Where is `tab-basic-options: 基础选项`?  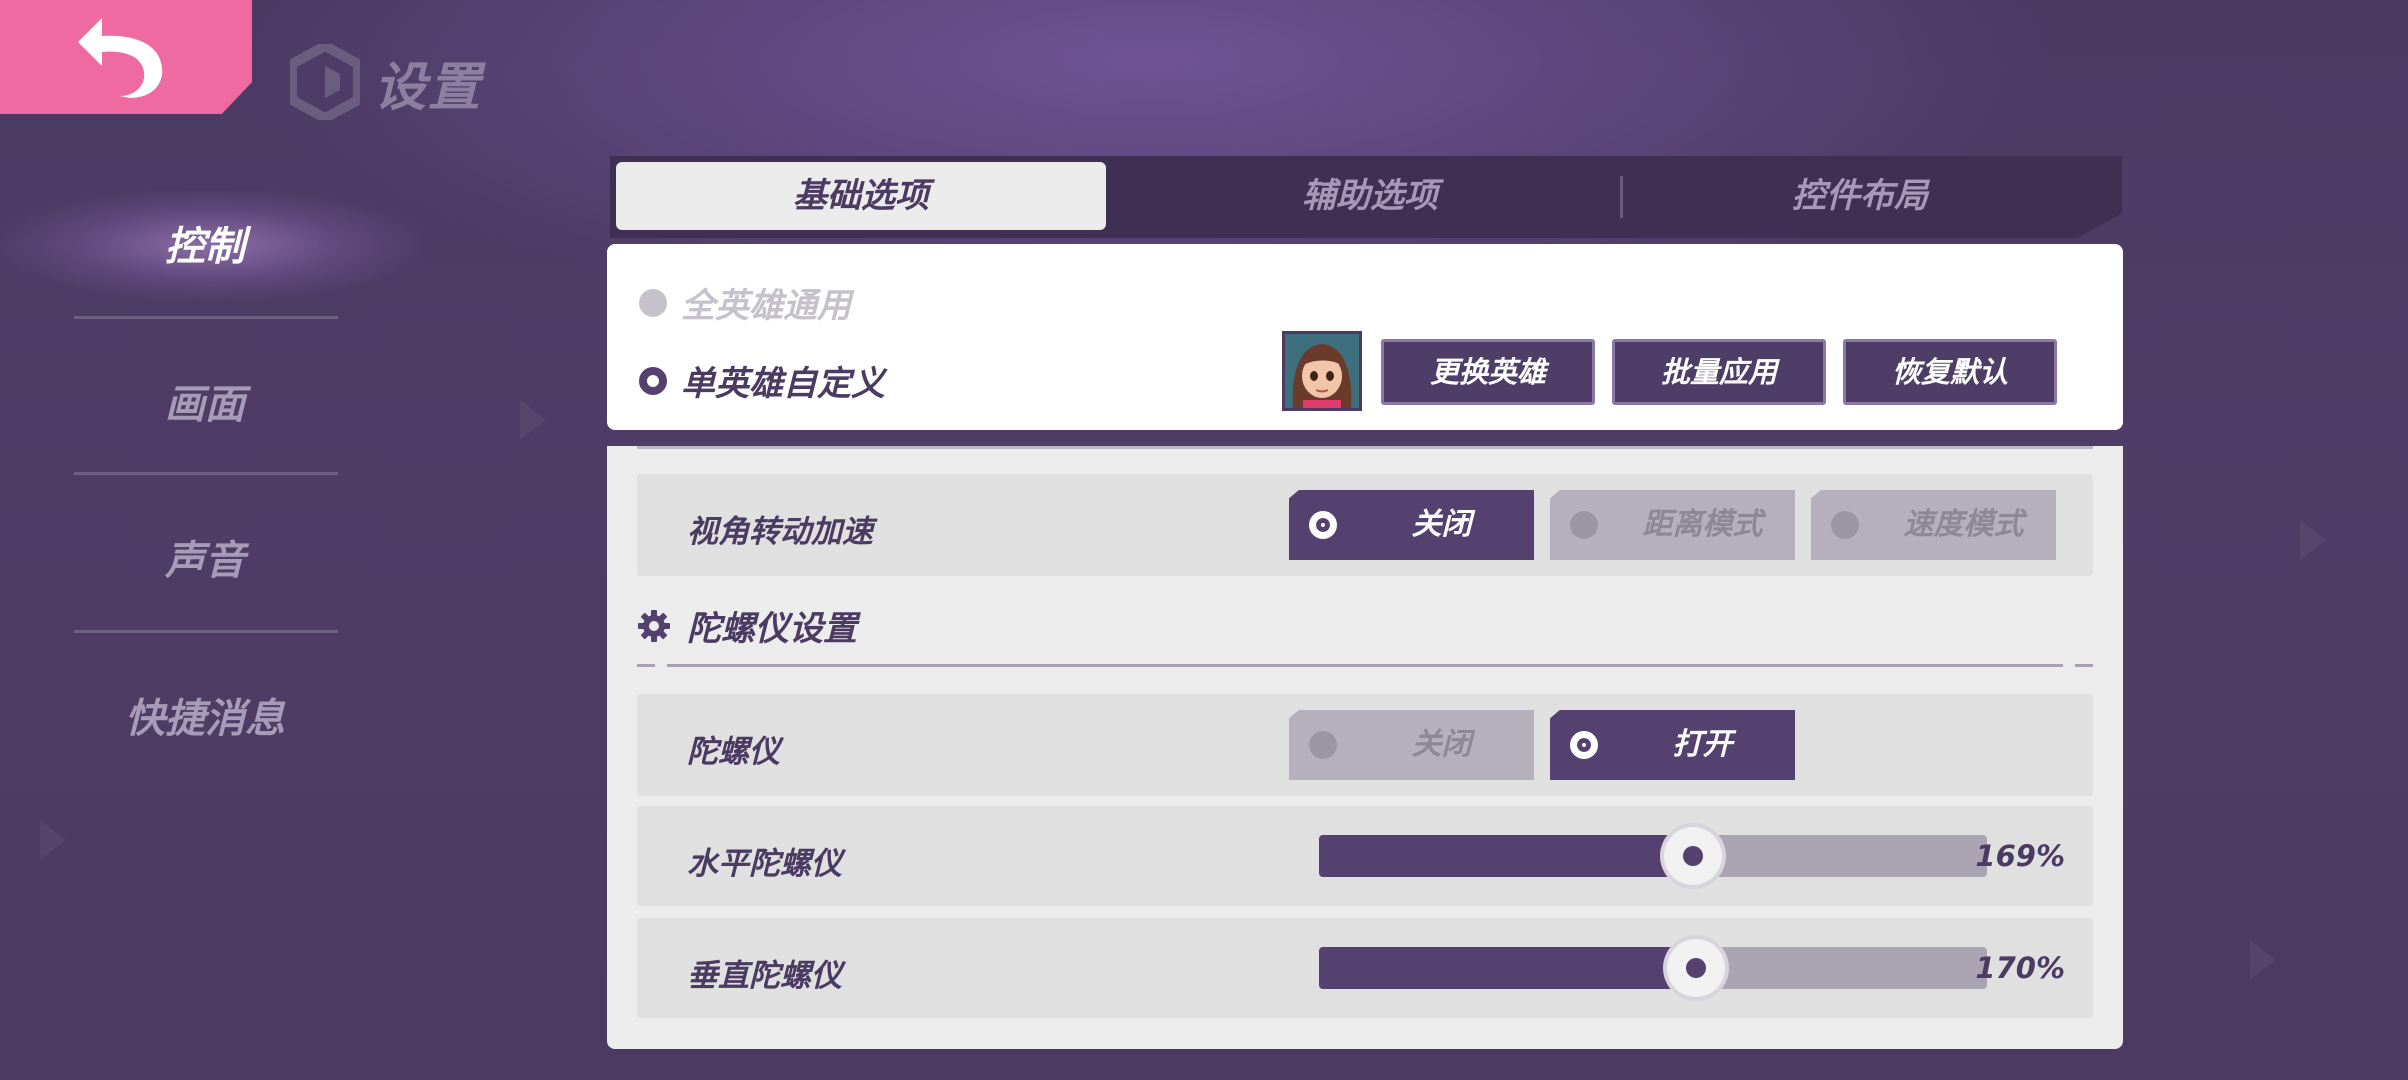
tab-basic-options: 基础选项 is located at coordinates (861, 196).